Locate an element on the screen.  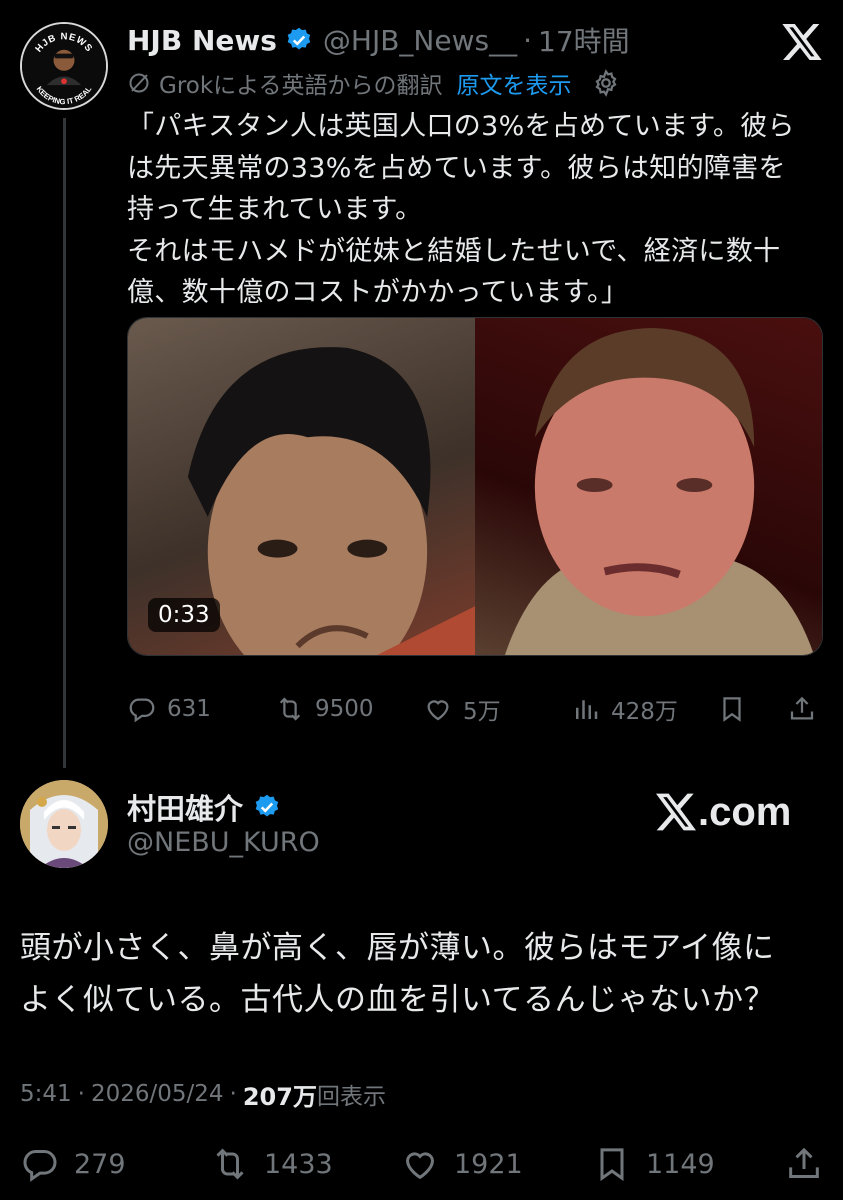
video-thumbnail-left: 0:33 is located at coordinates (301, 486).